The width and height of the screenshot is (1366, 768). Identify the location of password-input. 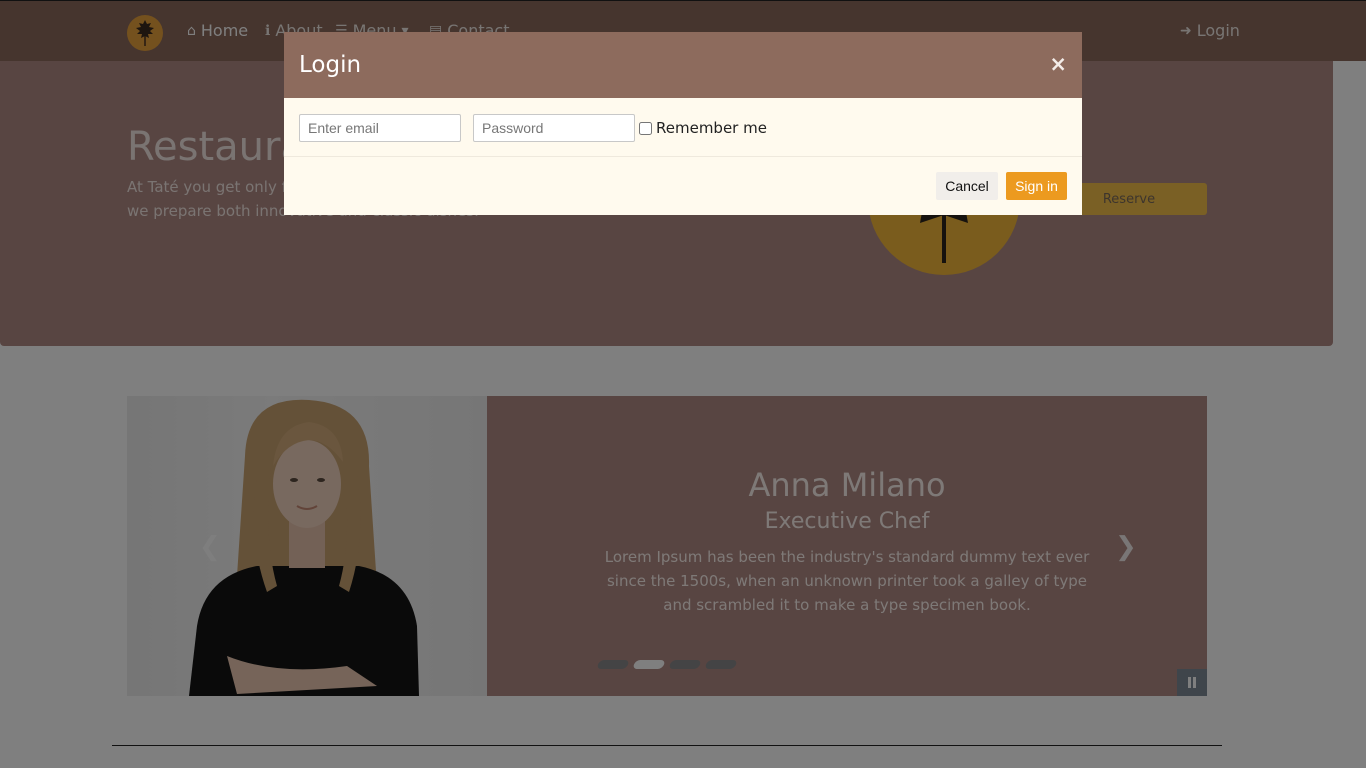
(554, 128).